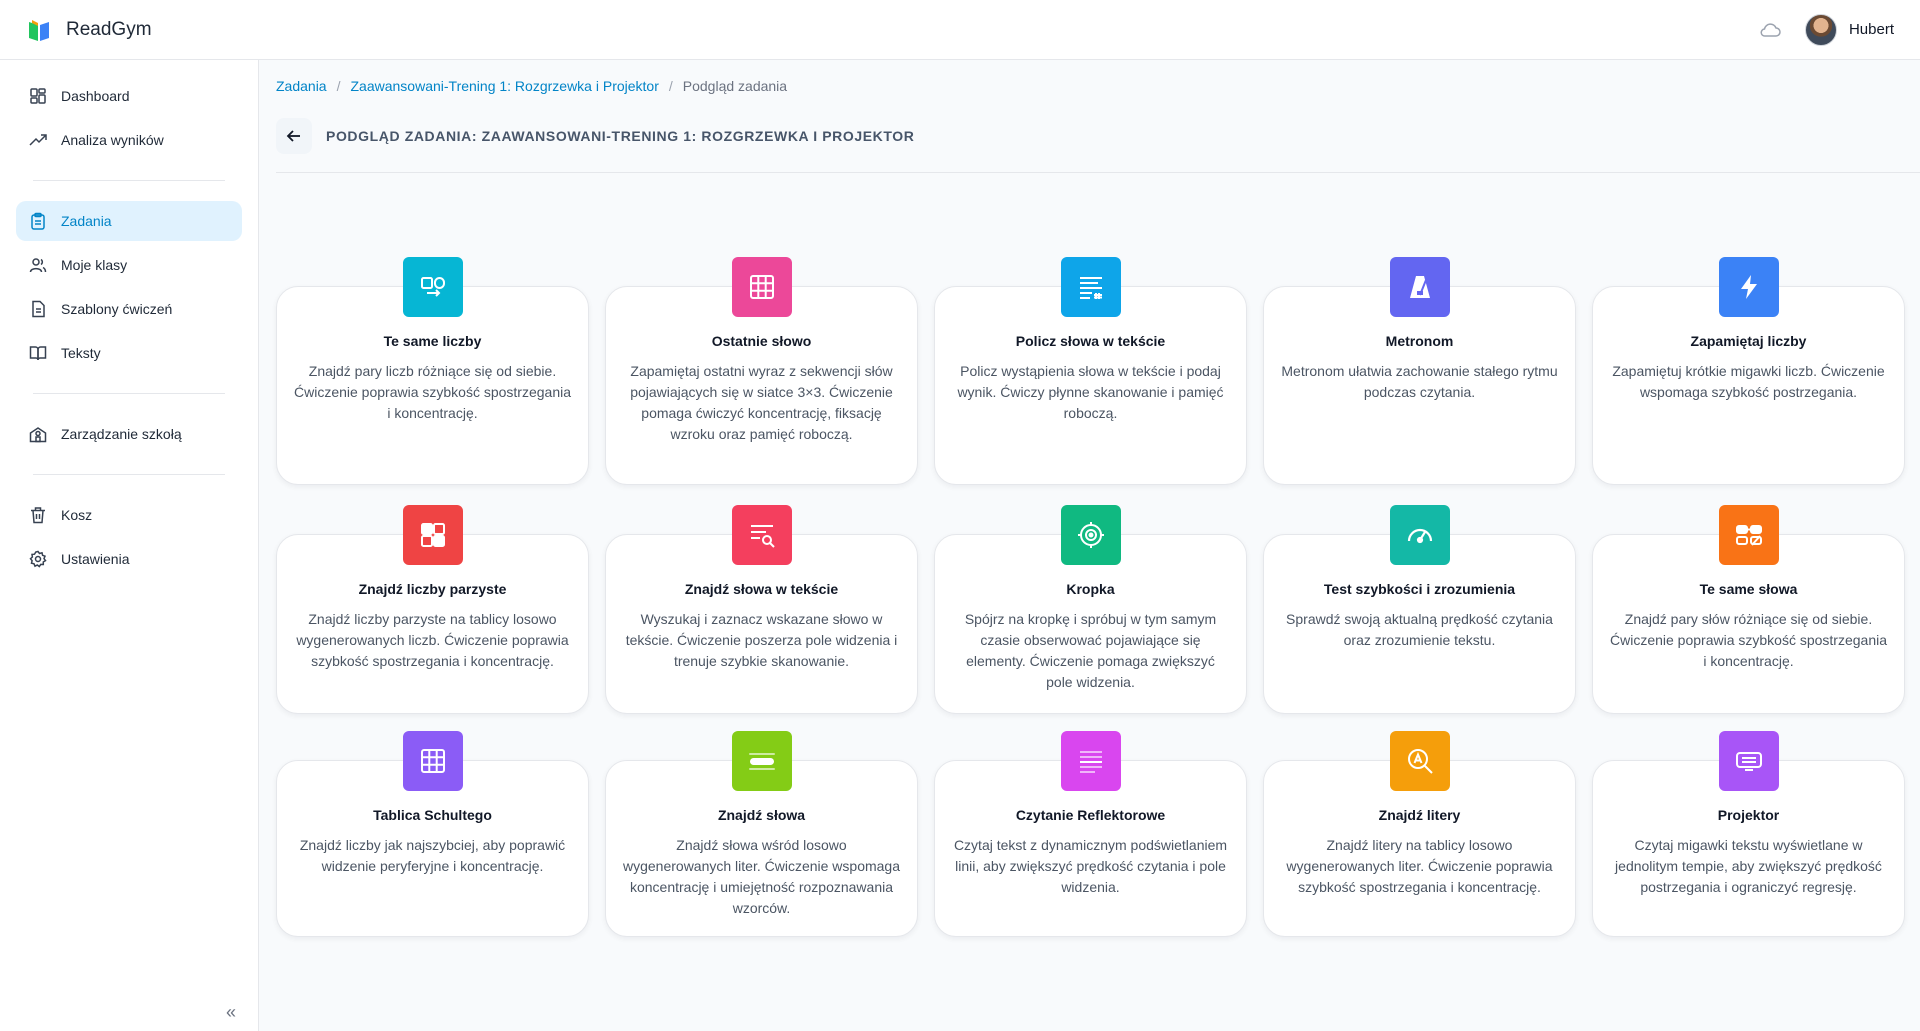 The width and height of the screenshot is (1920, 1031). Describe the element at coordinates (301, 86) in the screenshot. I see `breadcrumb-tasks-link: Zadania` at that location.